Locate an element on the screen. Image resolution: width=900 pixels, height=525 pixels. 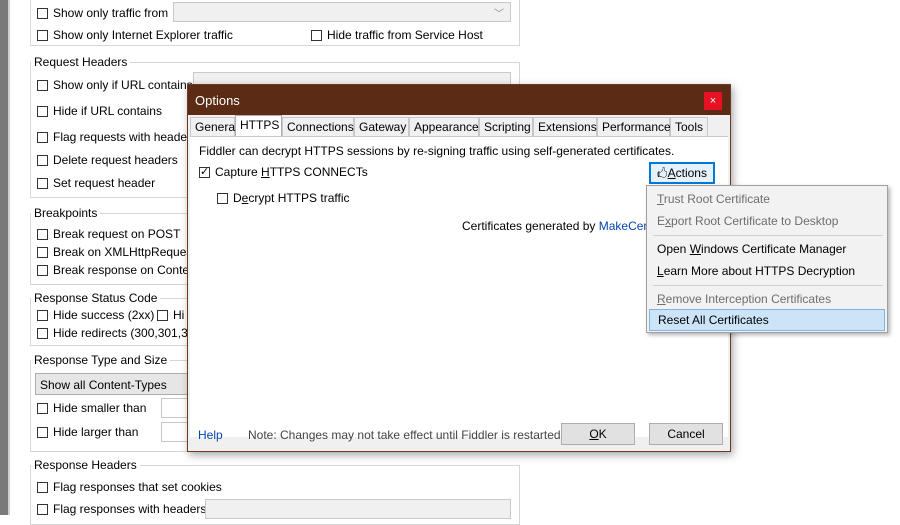
set-header-checkbox is located at coordinates (42, 184).